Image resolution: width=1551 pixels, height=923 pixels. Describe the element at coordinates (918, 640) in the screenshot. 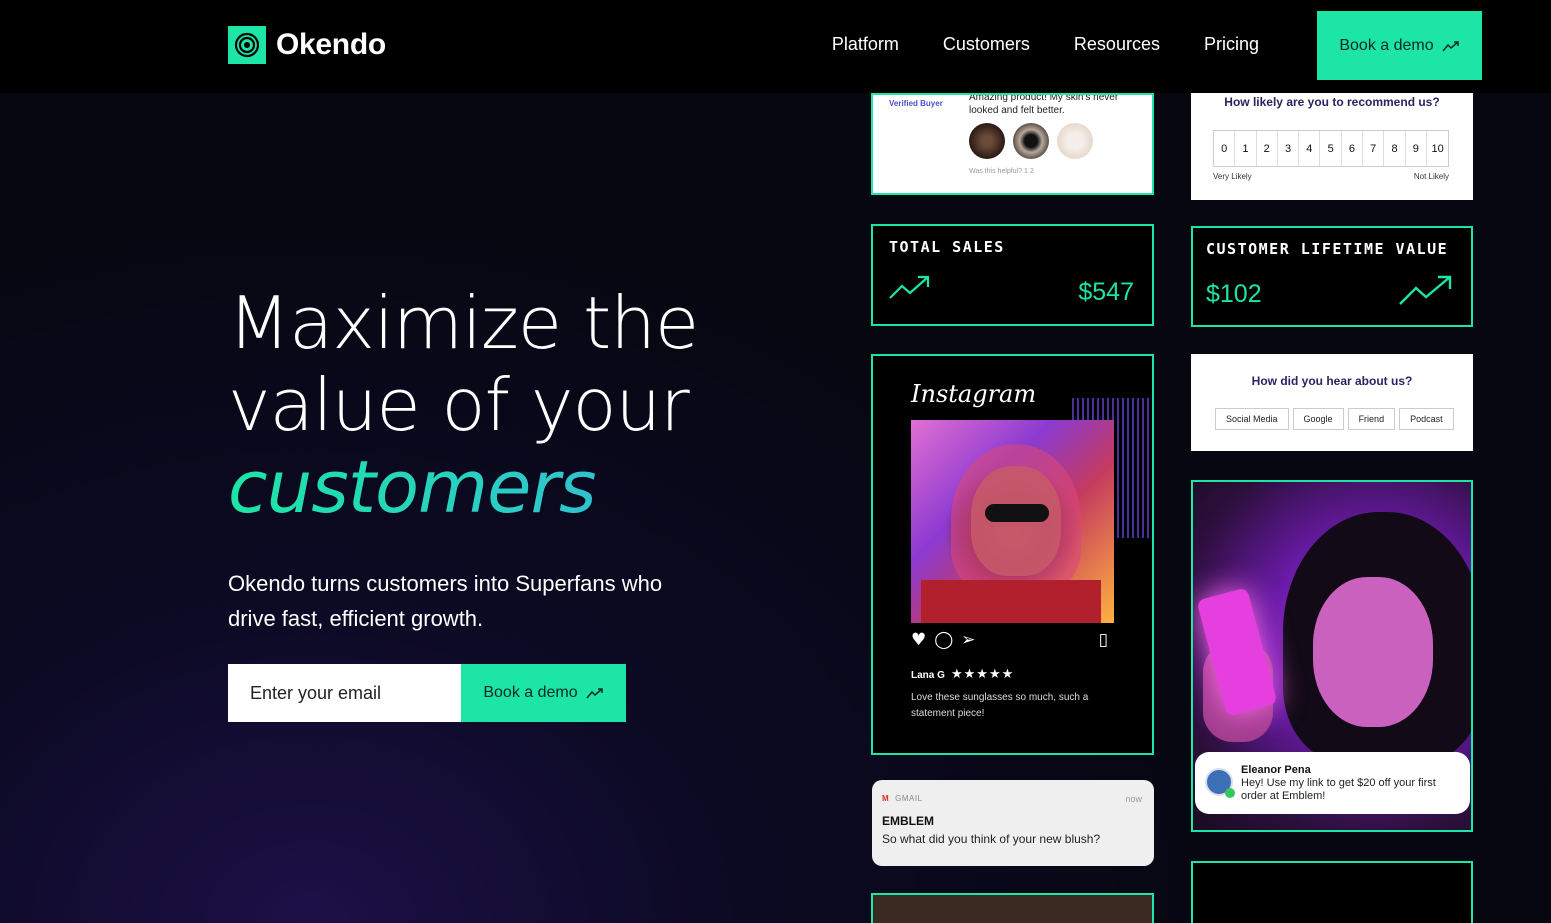

I see `heart-icon: ♥` at that location.